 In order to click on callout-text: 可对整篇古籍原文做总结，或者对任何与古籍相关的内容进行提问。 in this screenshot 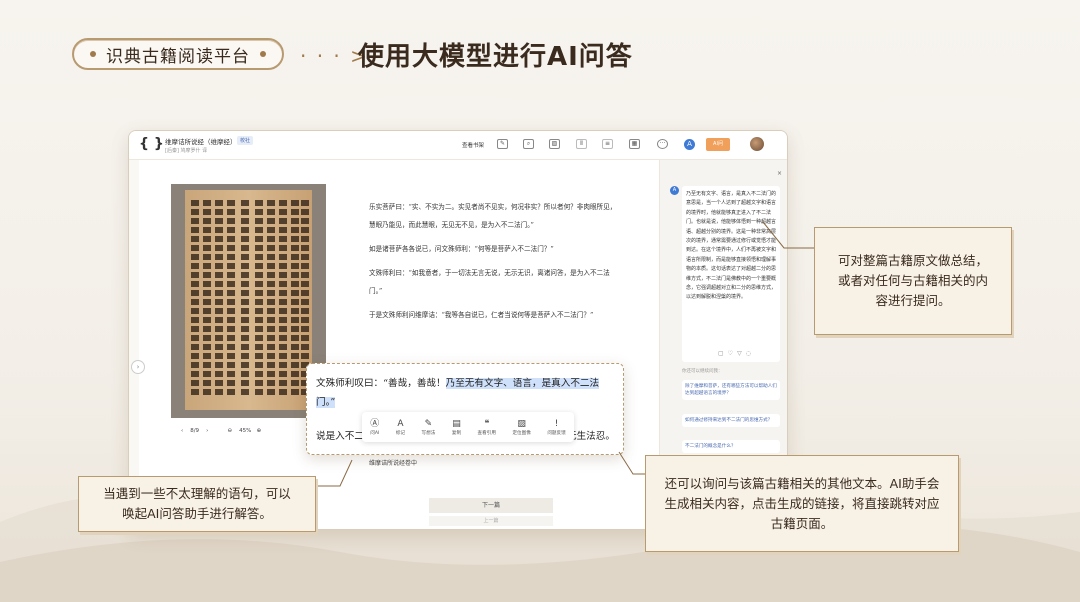, I will do `click(912, 280)`.